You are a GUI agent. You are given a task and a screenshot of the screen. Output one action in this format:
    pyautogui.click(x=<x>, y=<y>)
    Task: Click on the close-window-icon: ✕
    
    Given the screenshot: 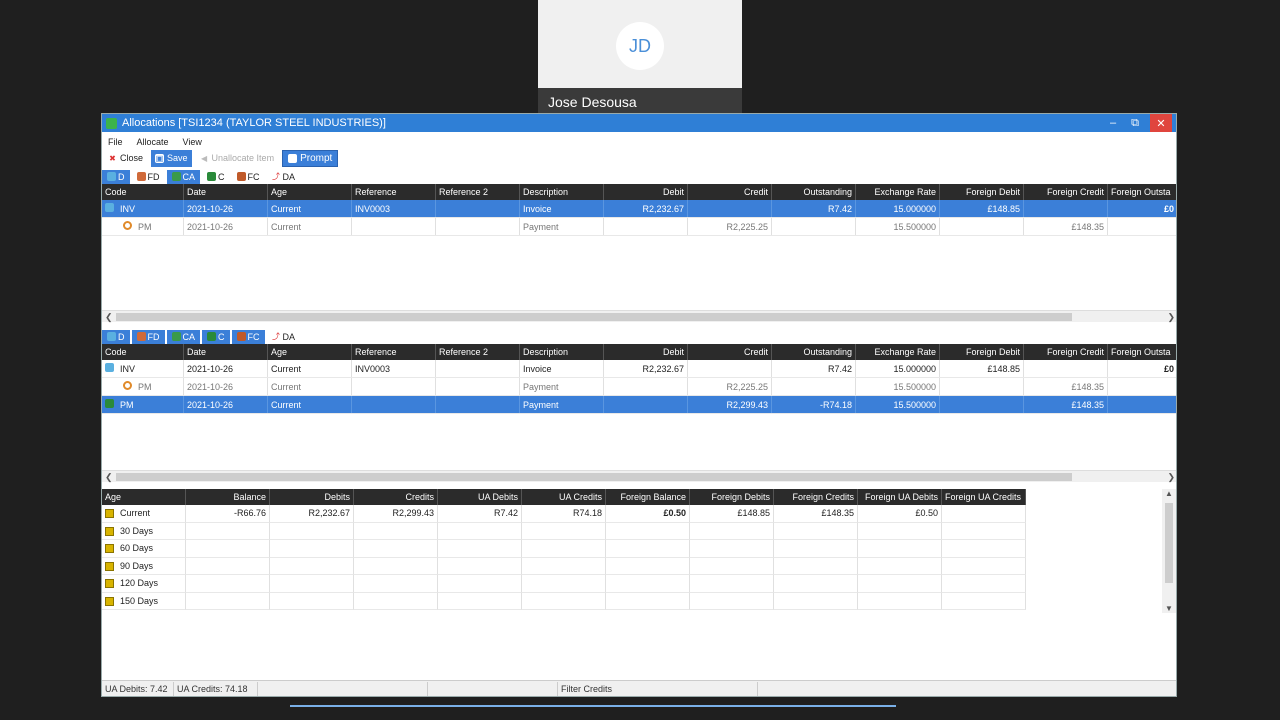 What is the action you would take?
    pyautogui.click(x=1161, y=123)
    